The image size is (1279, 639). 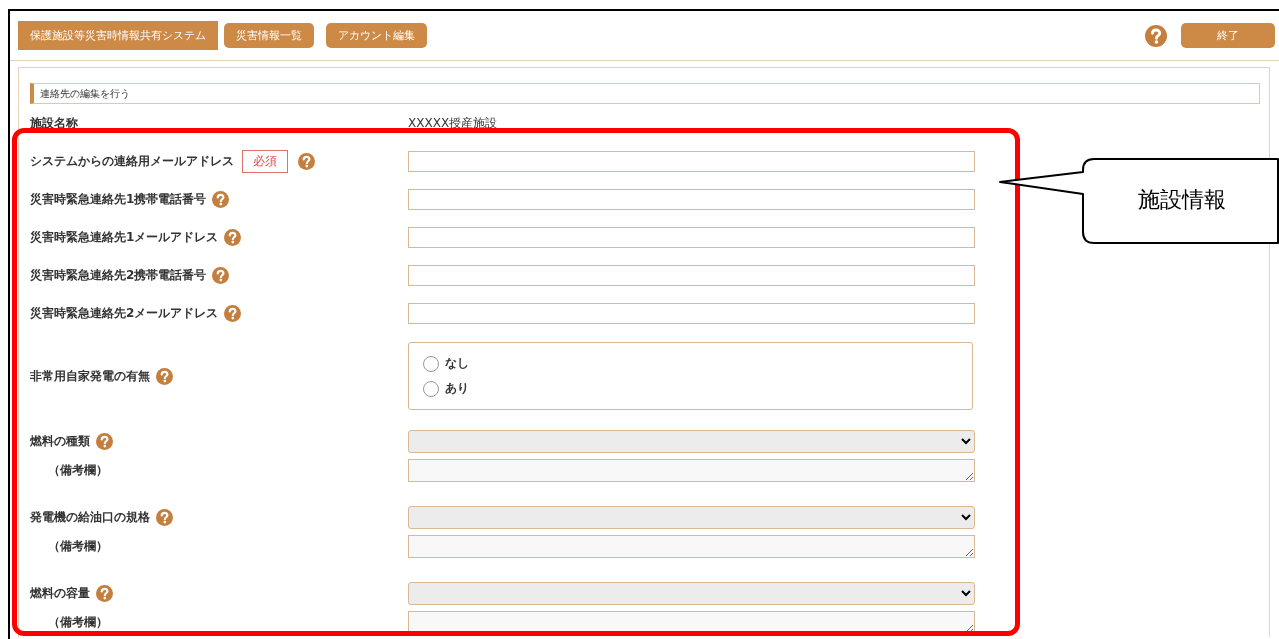 What do you see at coordinates (645, 93) in the screenshot?
I see `section-title: 連絡先の編集を行う` at bounding box center [645, 93].